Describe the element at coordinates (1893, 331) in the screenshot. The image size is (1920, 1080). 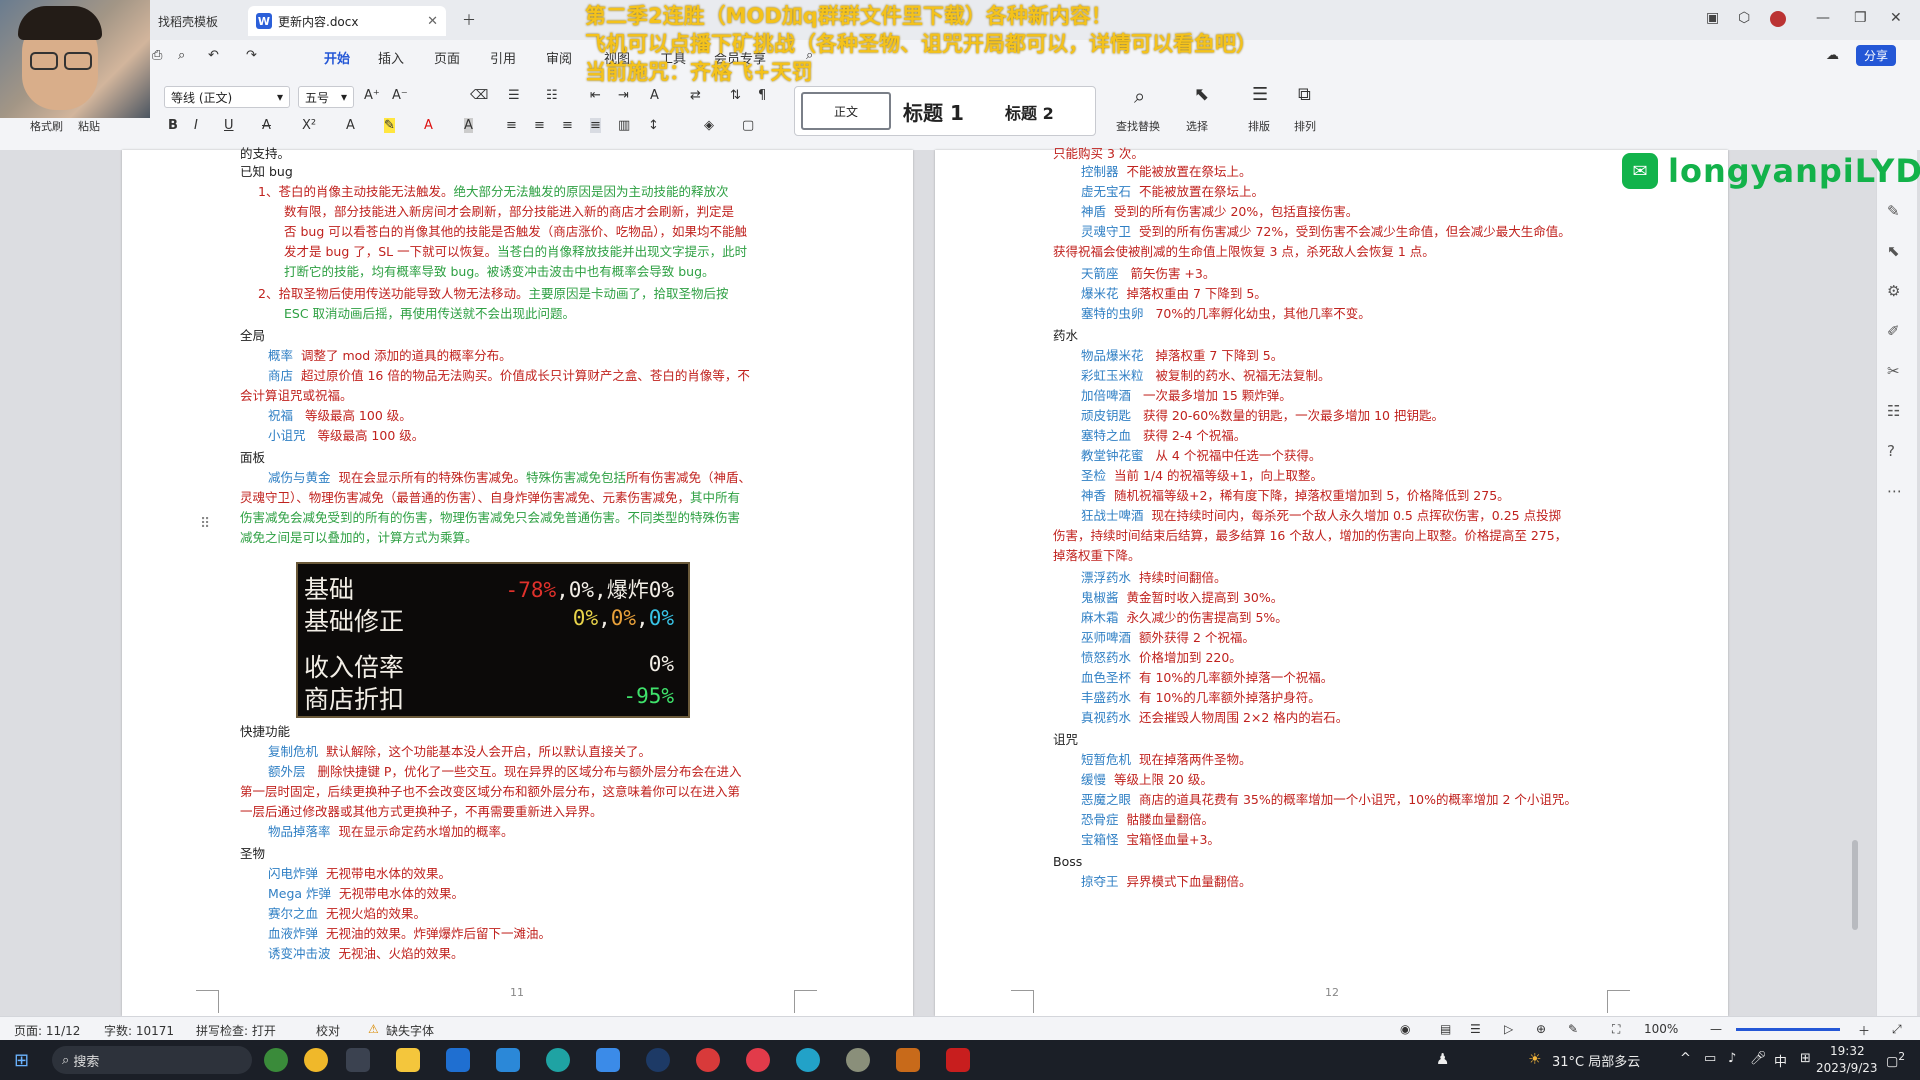
I see `edit-icon: ✐` at that location.